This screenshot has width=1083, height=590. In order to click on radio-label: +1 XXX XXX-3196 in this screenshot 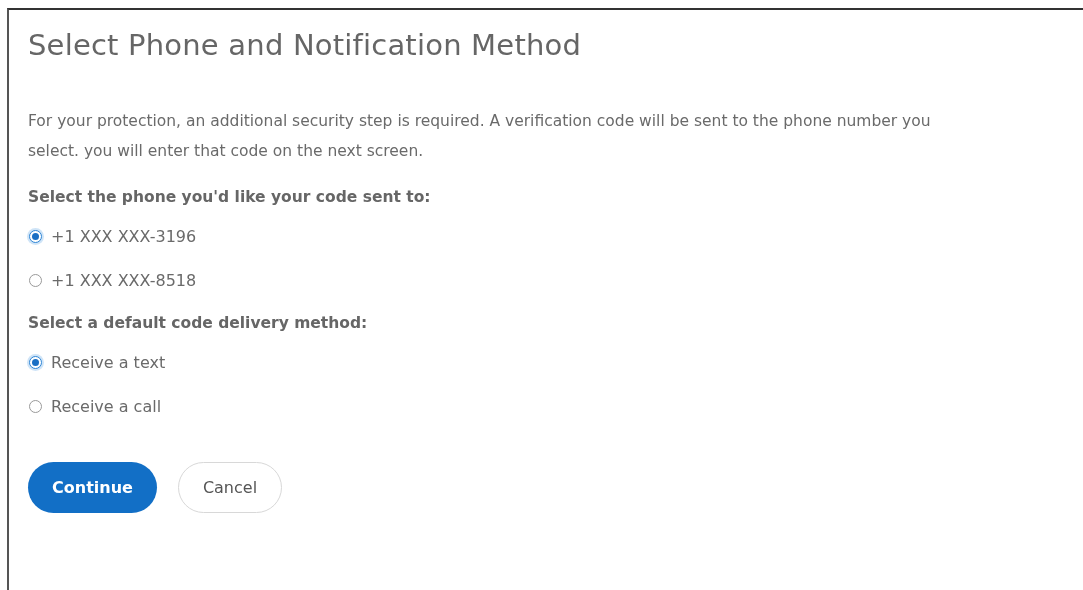, I will do `click(124, 236)`.